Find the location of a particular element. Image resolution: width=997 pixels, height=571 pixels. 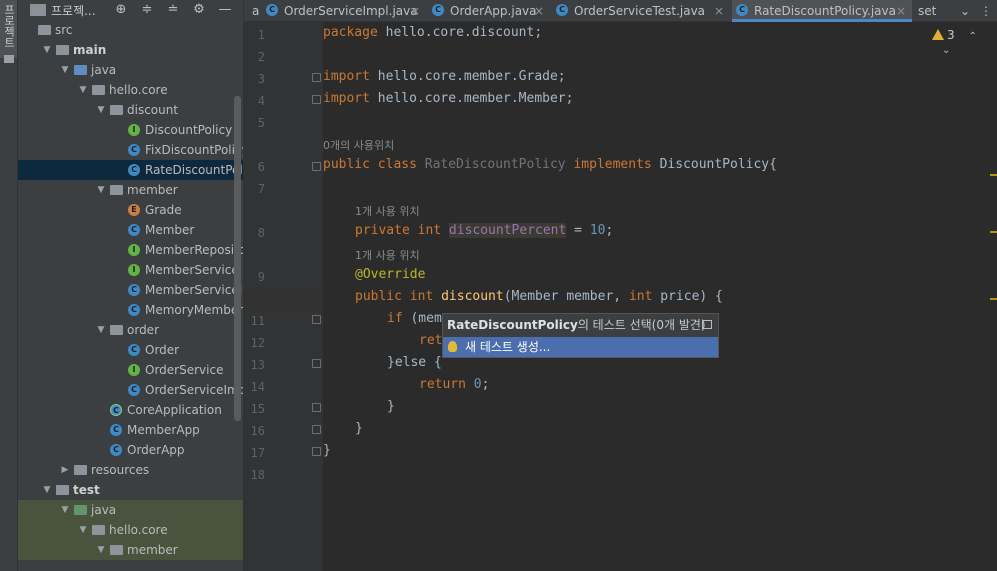

usage-hint: 0개의 사용위치 is located at coordinates (358, 145).